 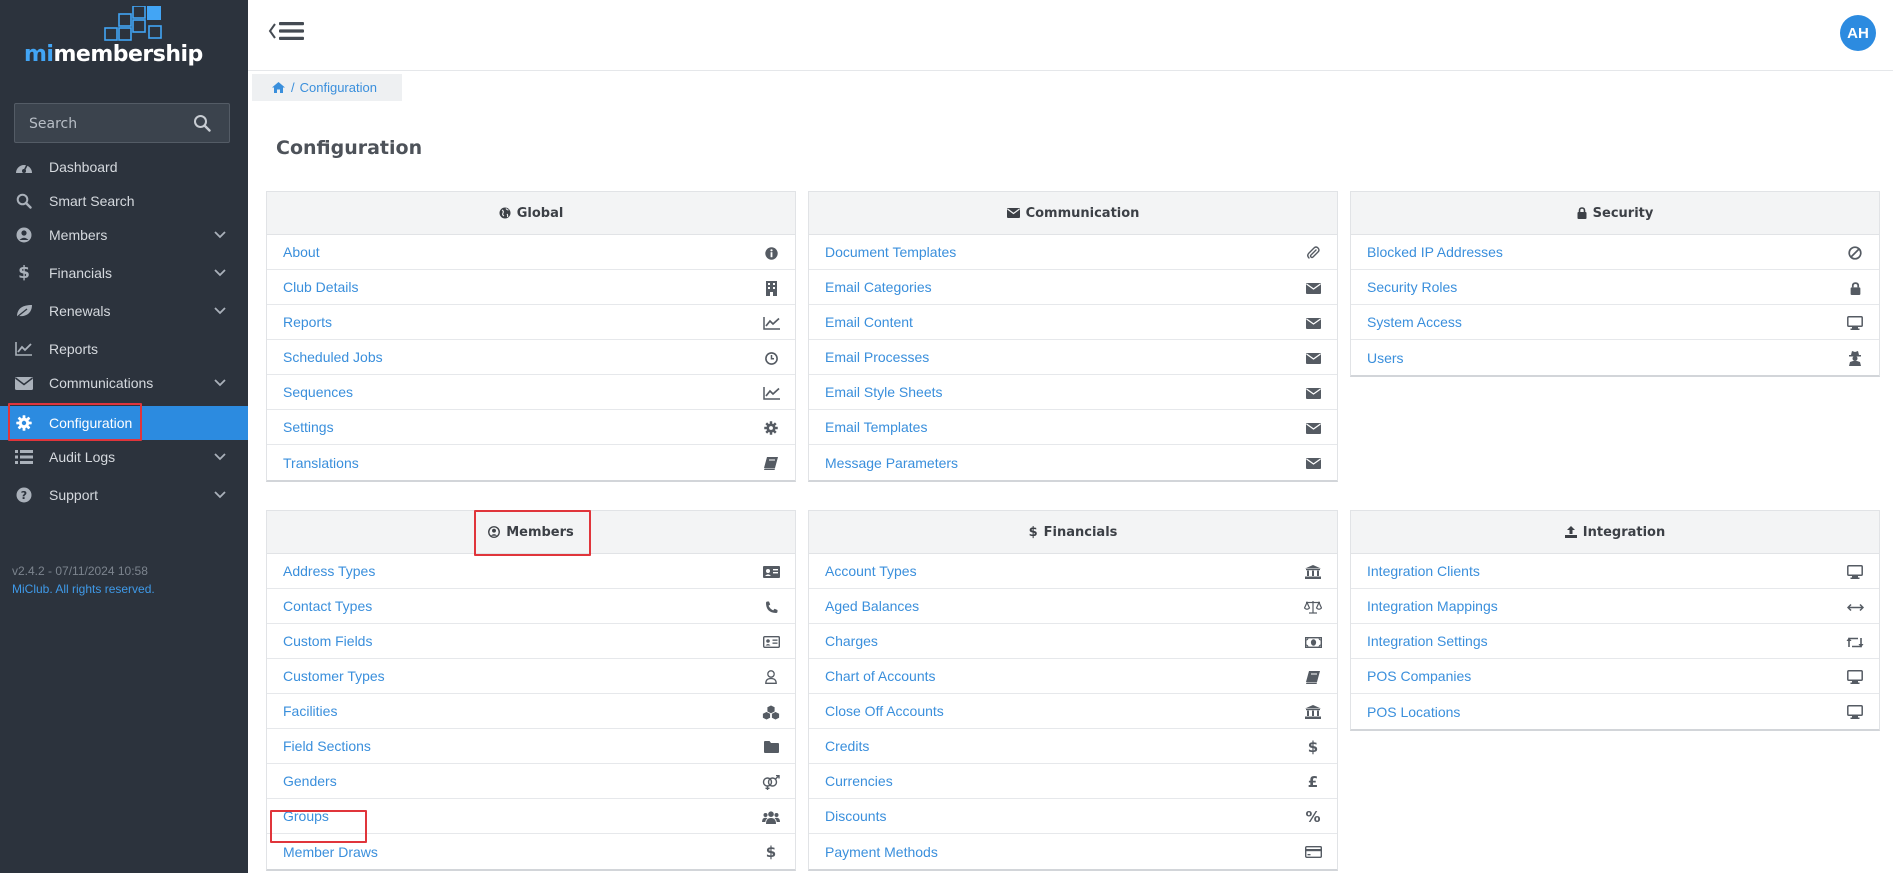 What do you see at coordinates (308, 427) in the screenshot?
I see `config-link-label: Settings` at bounding box center [308, 427].